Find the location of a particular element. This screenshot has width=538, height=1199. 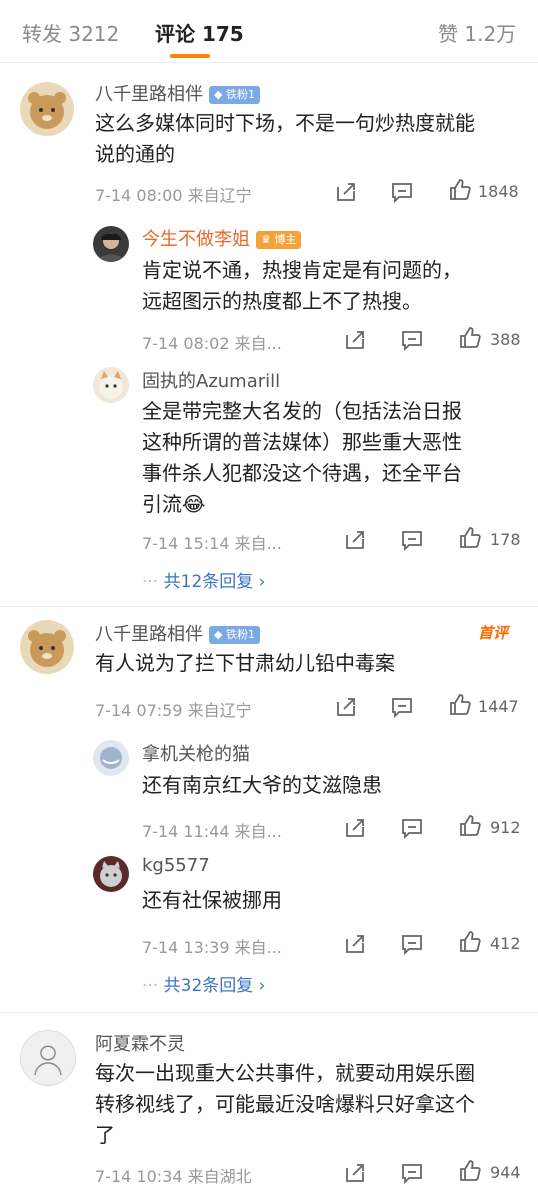

more-replies-link: ··· 共12条回复 › is located at coordinates (203, 579).